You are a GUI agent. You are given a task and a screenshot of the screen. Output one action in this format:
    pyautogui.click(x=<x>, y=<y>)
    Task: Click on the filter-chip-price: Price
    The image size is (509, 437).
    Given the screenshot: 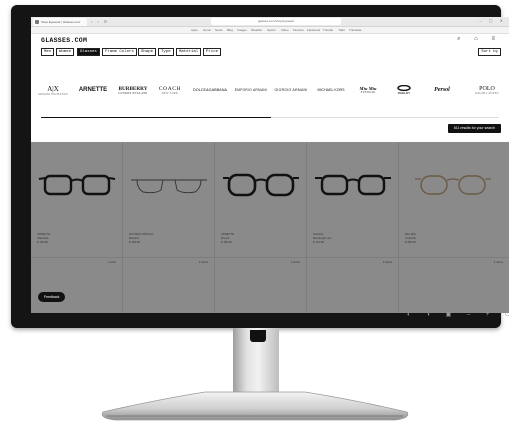 What is the action you would take?
    pyautogui.click(x=212, y=52)
    